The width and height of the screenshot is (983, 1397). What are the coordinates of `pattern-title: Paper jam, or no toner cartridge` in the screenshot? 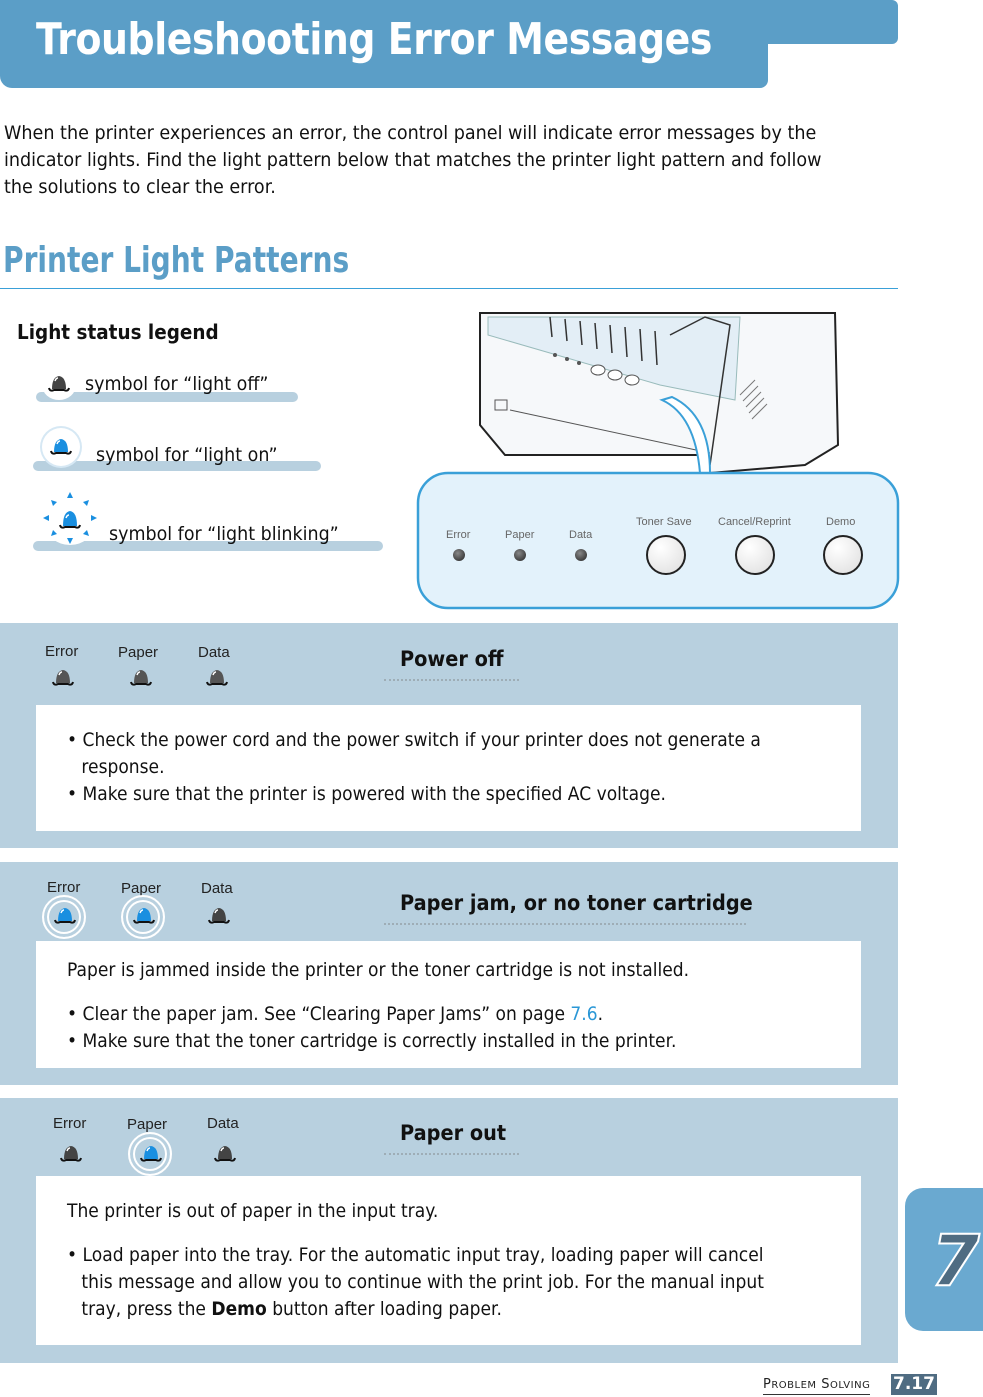 It's located at (576, 903).